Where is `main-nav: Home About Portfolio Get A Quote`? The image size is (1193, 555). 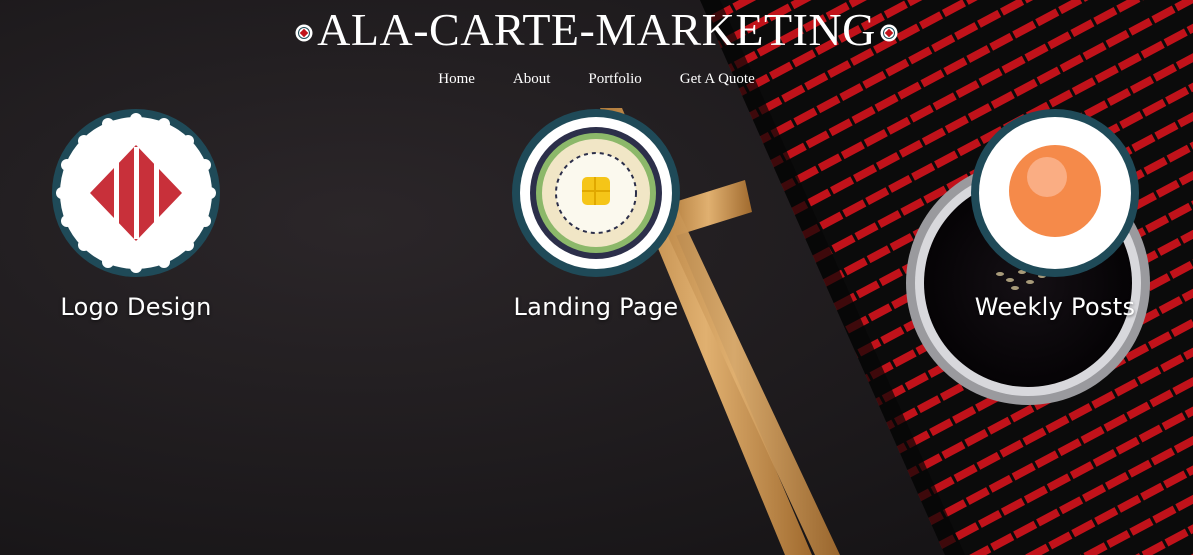 main-nav: Home About Portfolio Get A Quote is located at coordinates (596, 79).